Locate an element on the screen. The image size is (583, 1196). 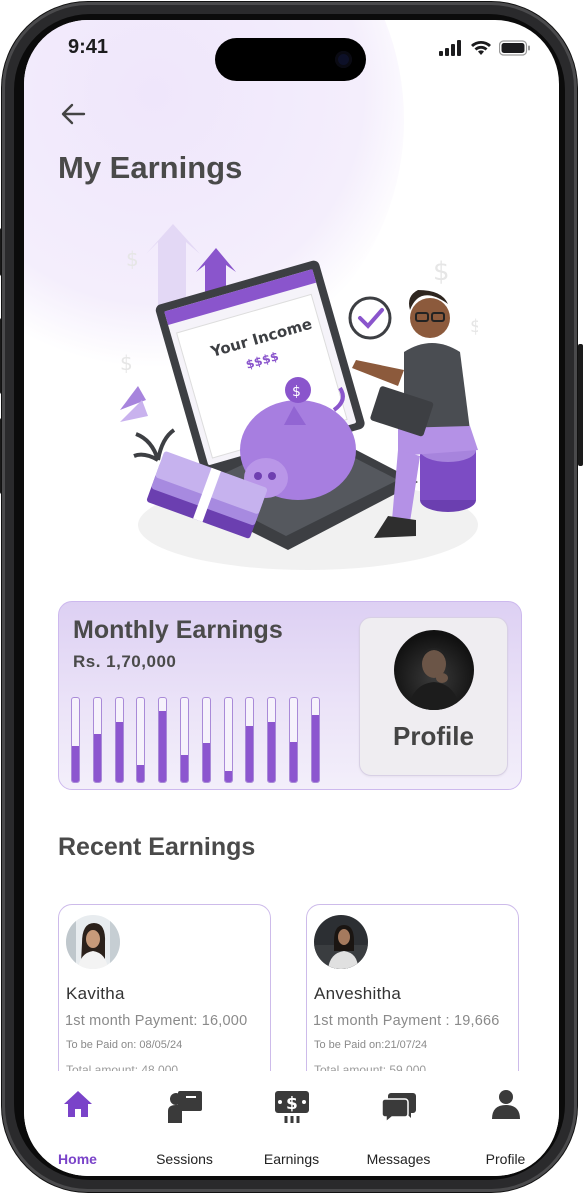
monthly-earnings-title: Monthly Earnings is located at coordinates (178, 630).